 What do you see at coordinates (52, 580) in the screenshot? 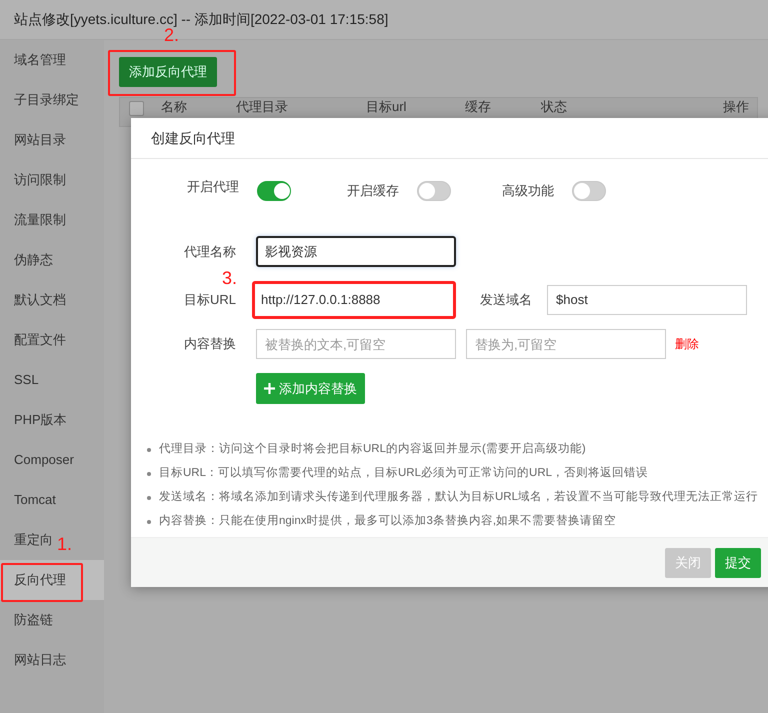
I see `sidebar-item: 反向代理` at bounding box center [52, 580].